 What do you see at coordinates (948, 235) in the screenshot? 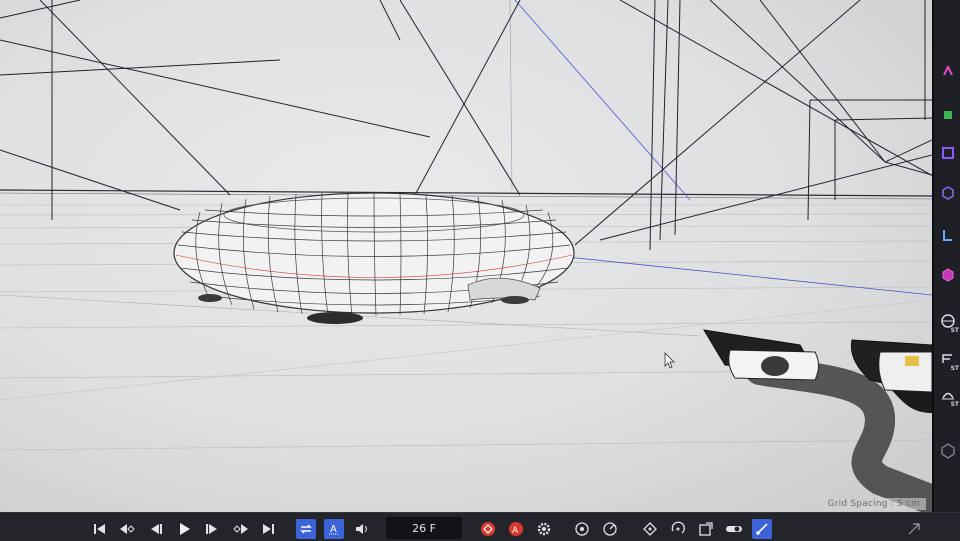
I see `camera-icon` at bounding box center [948, 235].